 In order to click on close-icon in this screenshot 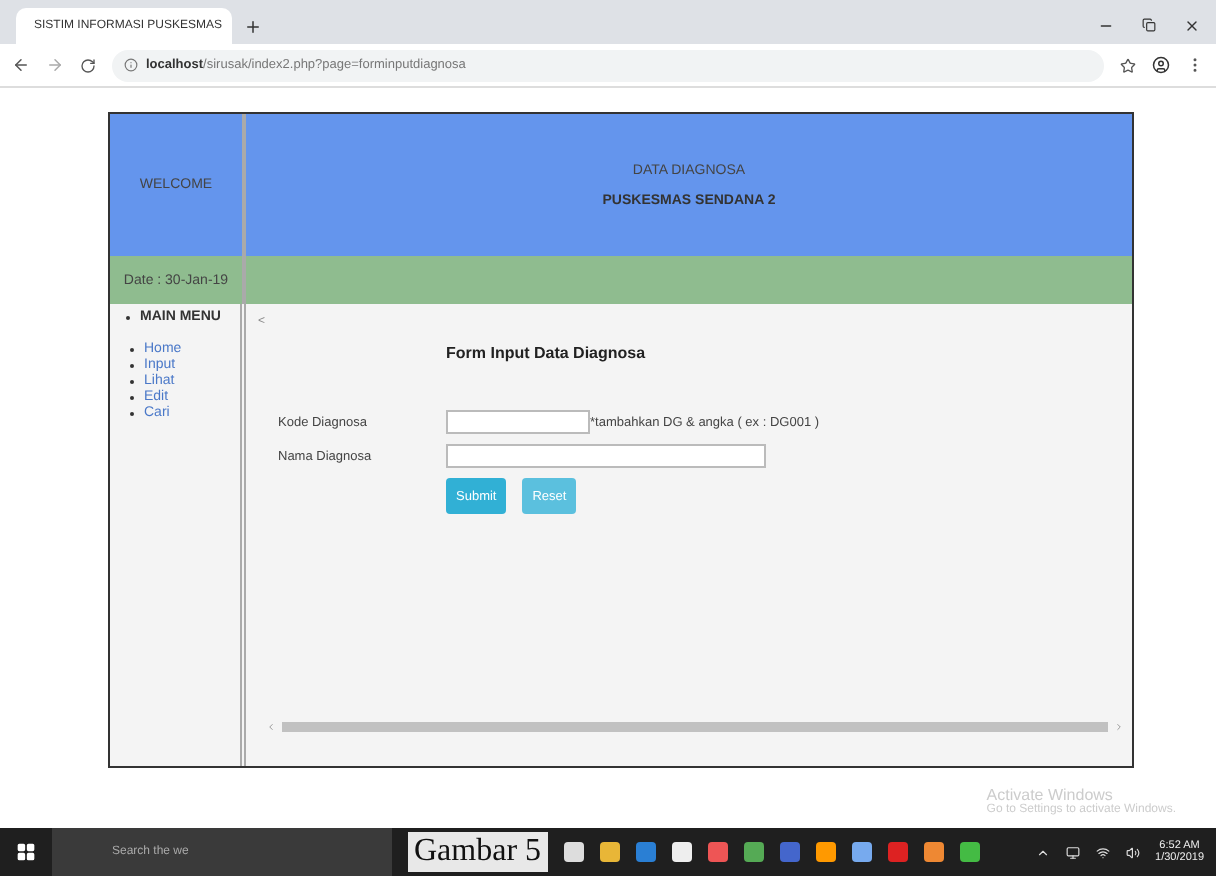, I will do `click(1192, 26)`.